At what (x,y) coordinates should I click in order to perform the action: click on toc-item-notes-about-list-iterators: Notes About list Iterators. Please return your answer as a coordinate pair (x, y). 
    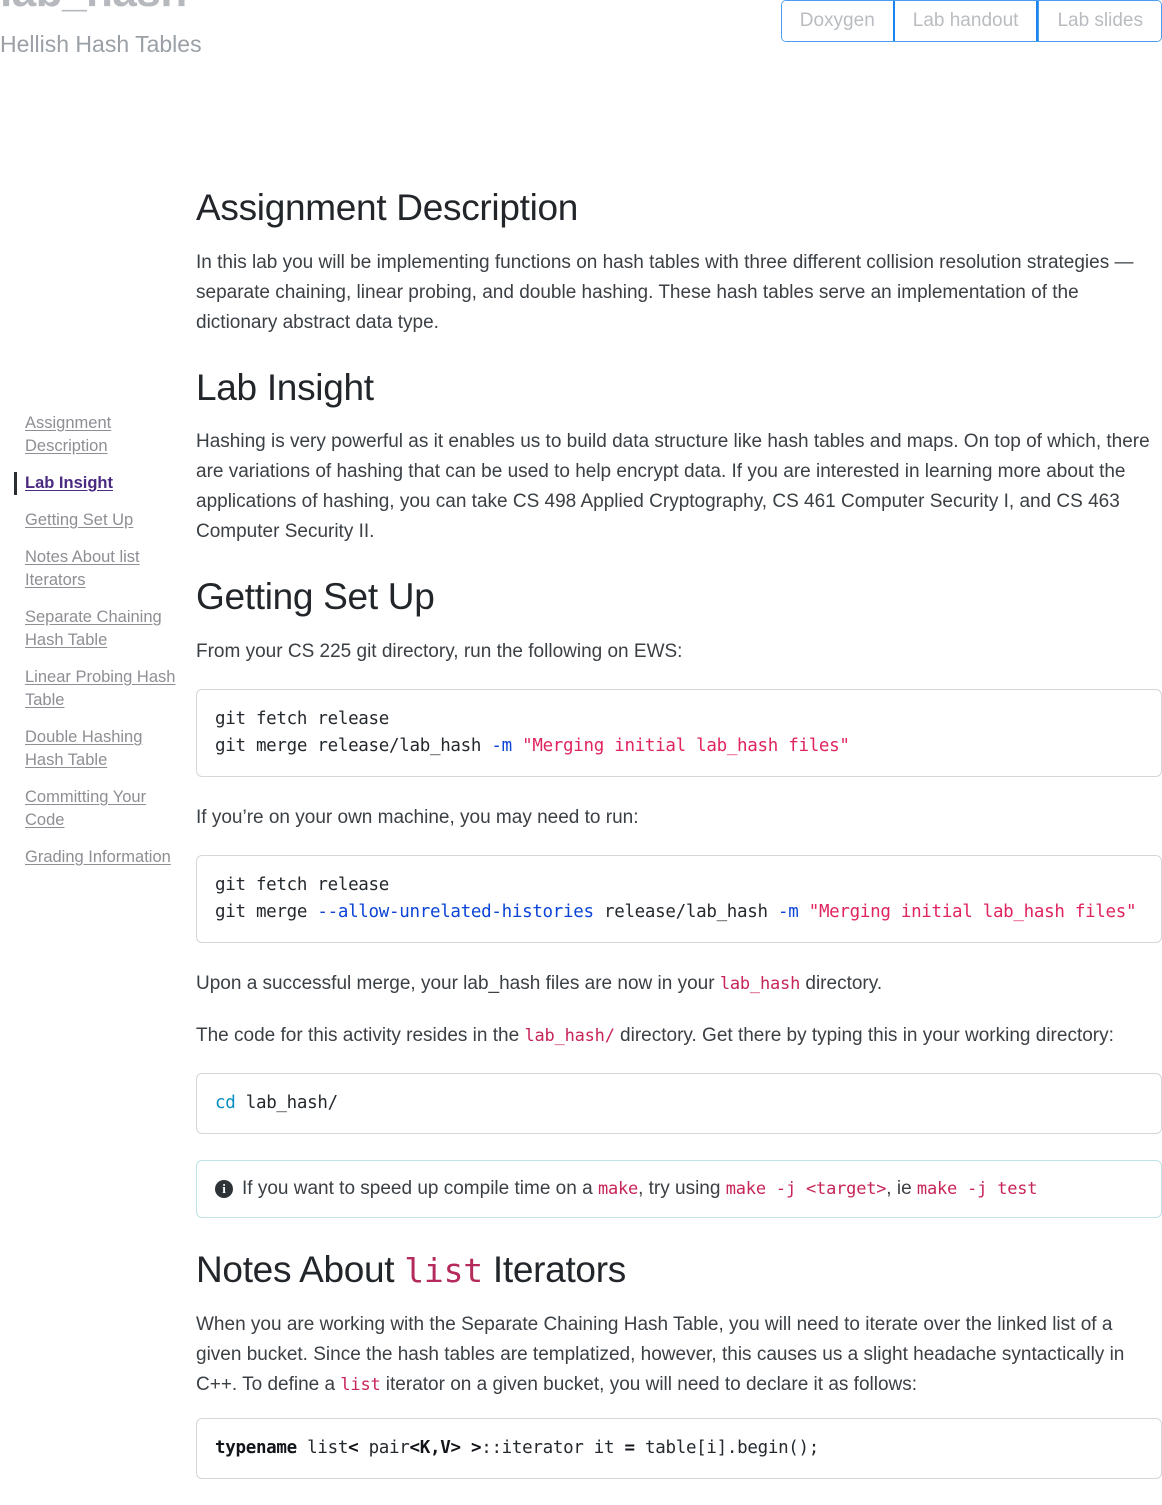
    Looking at the image, I should click on (88, 569).